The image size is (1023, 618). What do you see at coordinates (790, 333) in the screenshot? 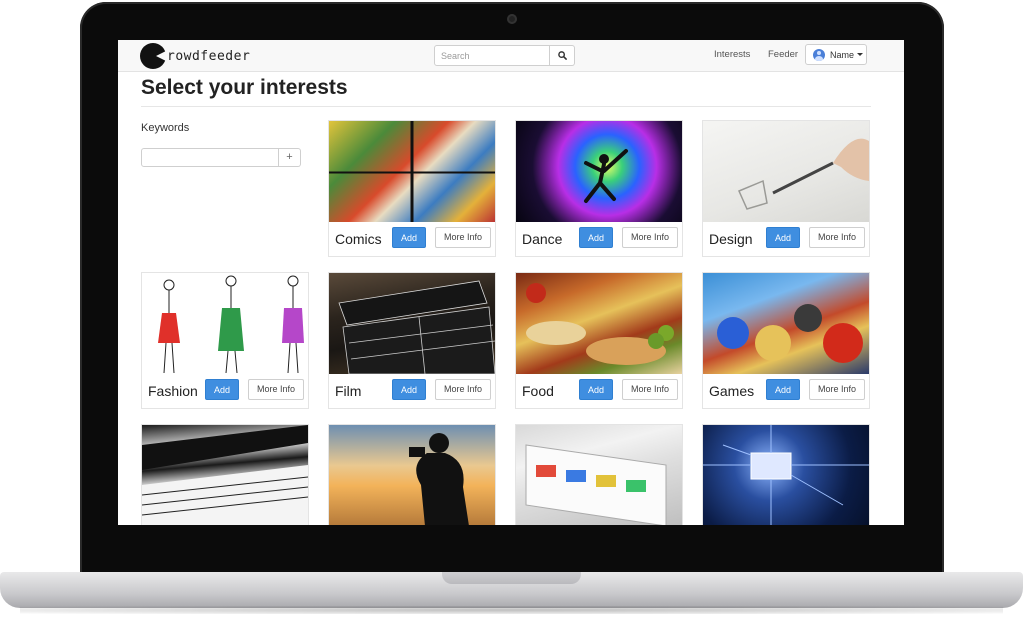
I see `game-characters-icon` at bounding box center [790, 333].